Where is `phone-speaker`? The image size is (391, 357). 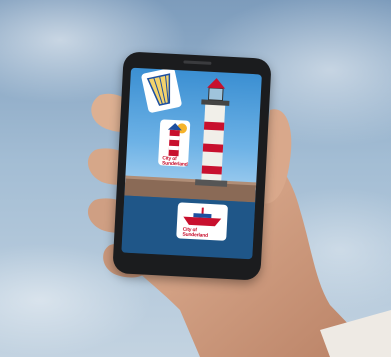 phone-speaker is located at coordinates (197, 62).